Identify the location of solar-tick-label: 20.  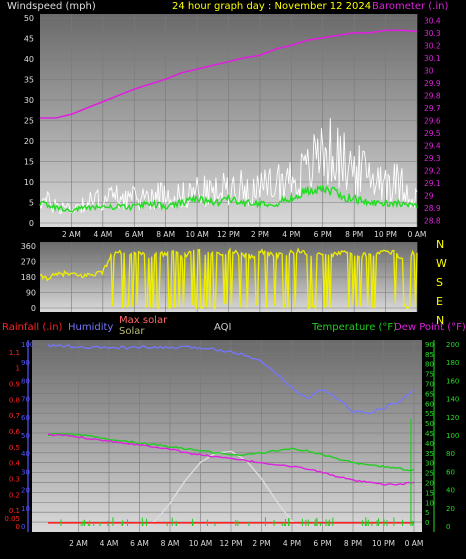
(450, 509).